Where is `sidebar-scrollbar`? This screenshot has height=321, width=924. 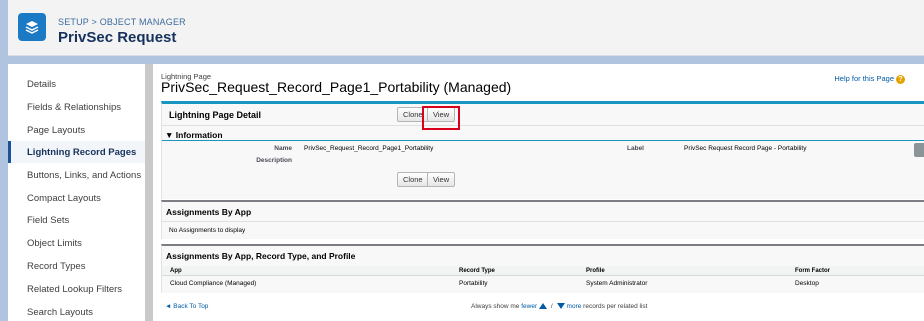 sidebar-scrollbar is located at coordinates (149, 192).